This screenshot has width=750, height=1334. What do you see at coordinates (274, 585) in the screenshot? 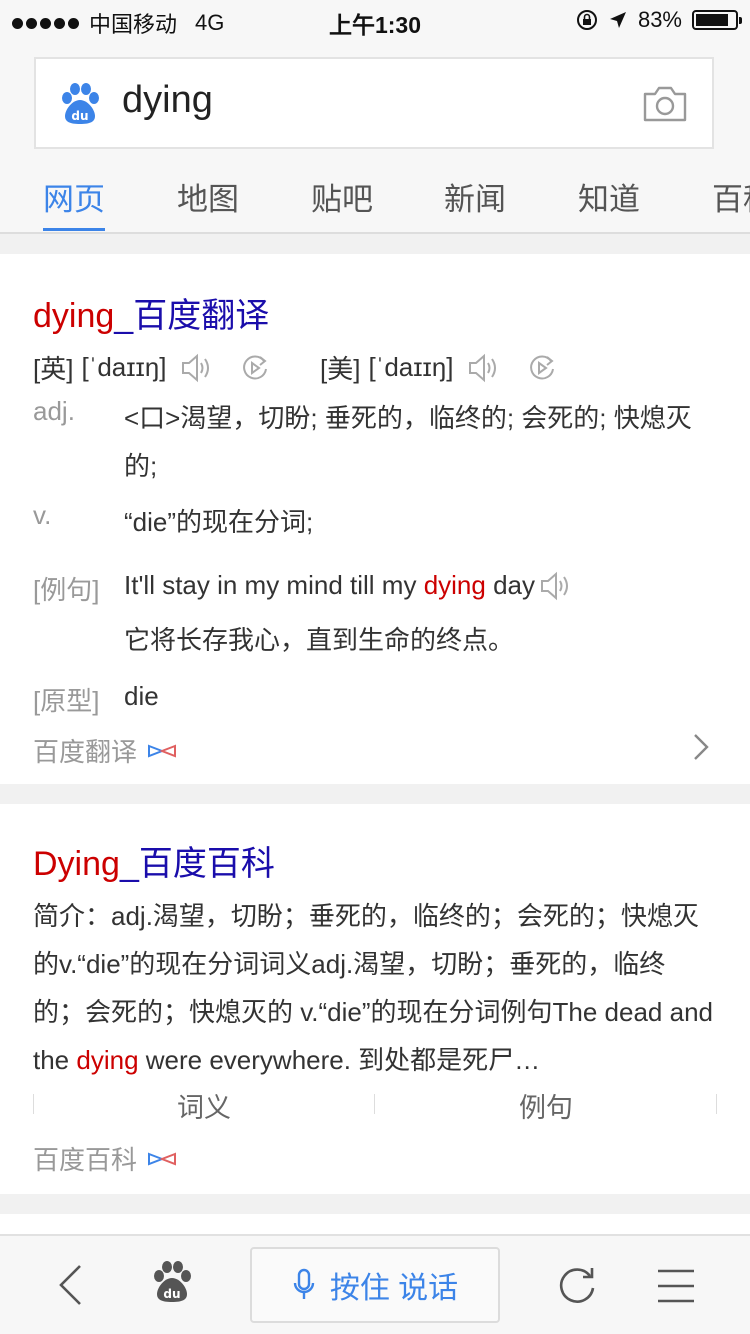
I see `example-text: It'll stay in my mind till my` at bounding box center [274, 585].